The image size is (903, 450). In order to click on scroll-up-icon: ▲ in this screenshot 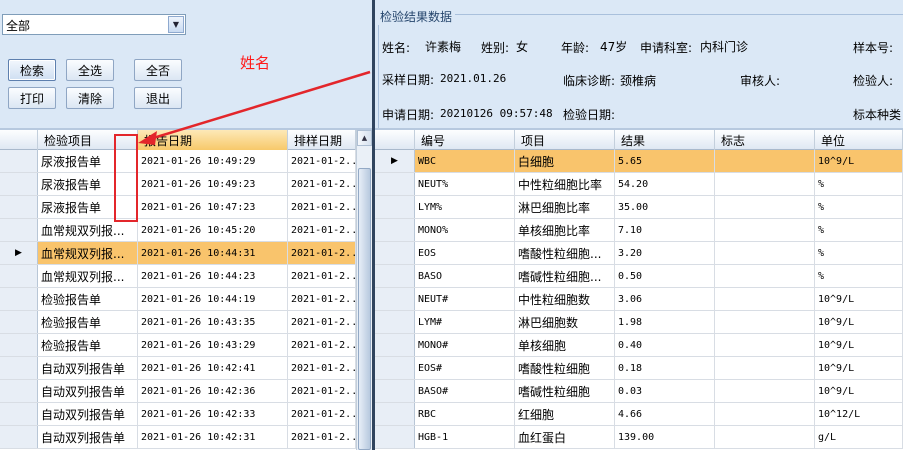, I will do `click(364, 138)`.